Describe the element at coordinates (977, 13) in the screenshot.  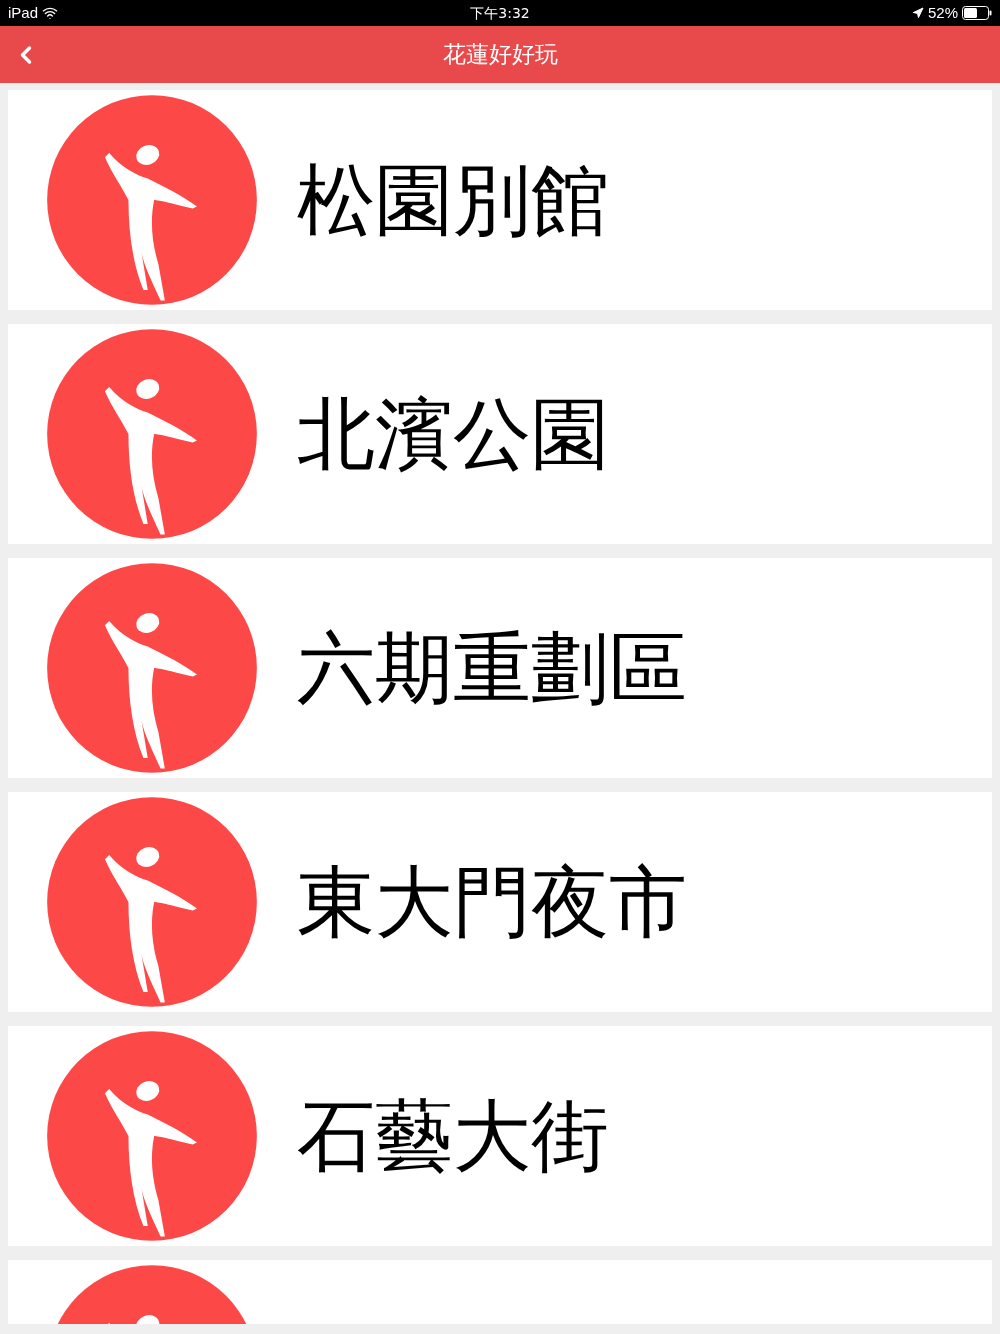
I see `battery-icon` at that location.